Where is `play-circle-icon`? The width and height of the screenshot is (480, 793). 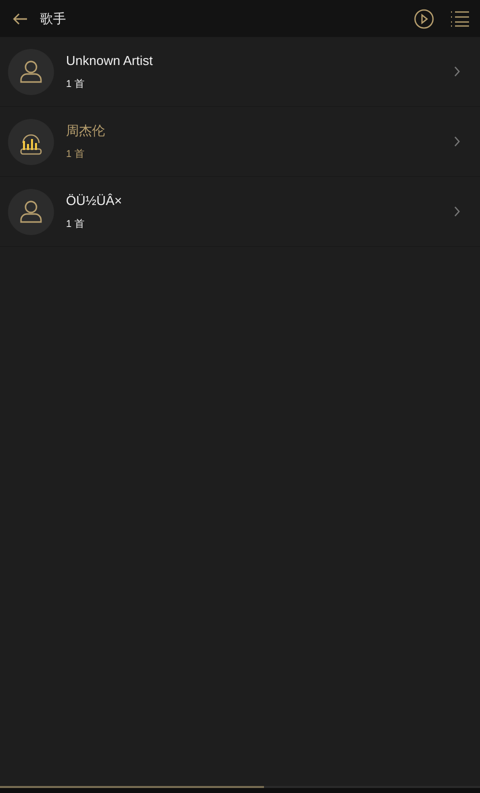 play-circle-icon is located at coordinates (424, 18).